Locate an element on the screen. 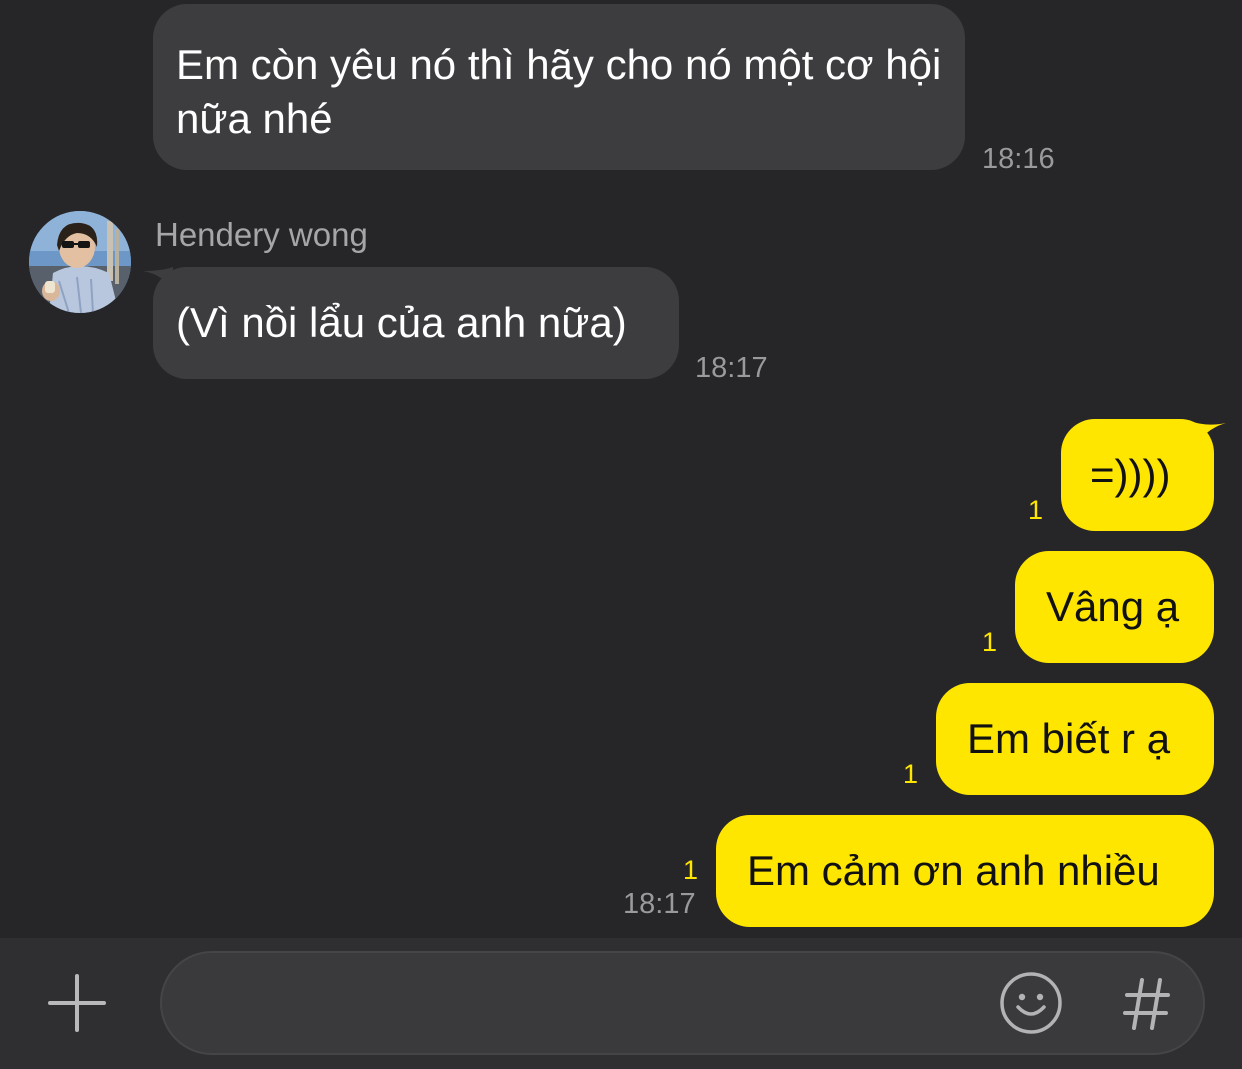 The width and height of the screenshot is (1242, 1069). message-text: Vâng ạ is located at coordinates (1113, 606).